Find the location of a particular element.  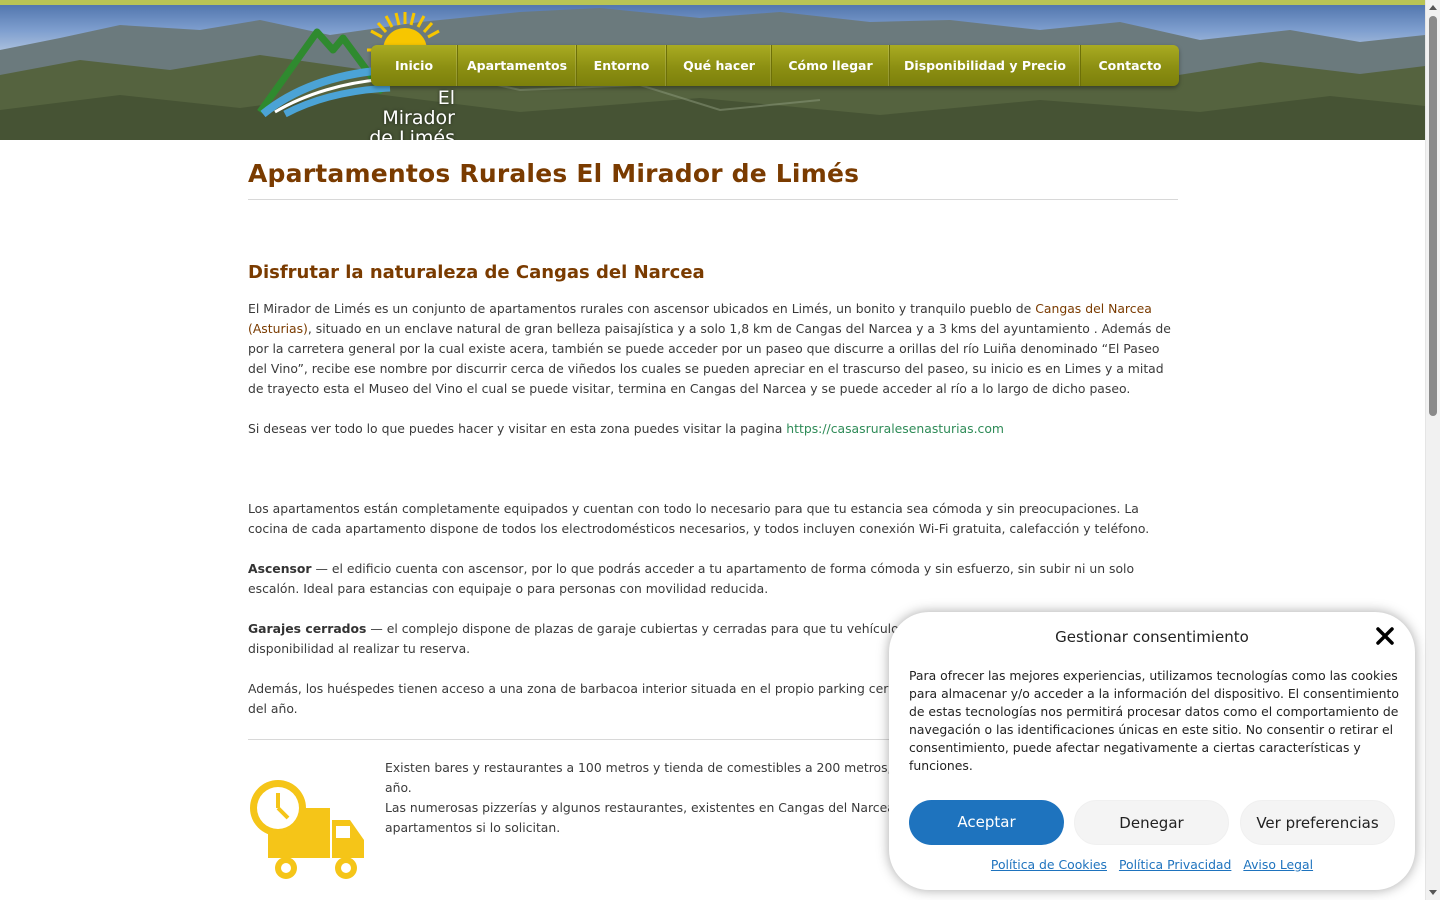

page-title: Apartamentos Rurales El Mirador de Limés is located at coordinates (713, 179).